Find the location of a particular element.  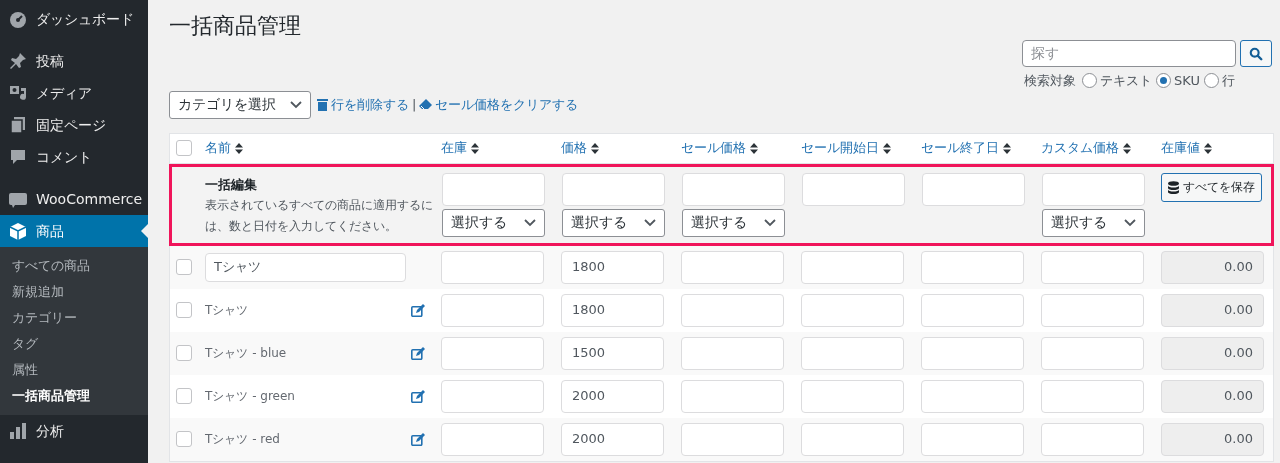

column-header: 名前 is located at coordinates (224, 148).